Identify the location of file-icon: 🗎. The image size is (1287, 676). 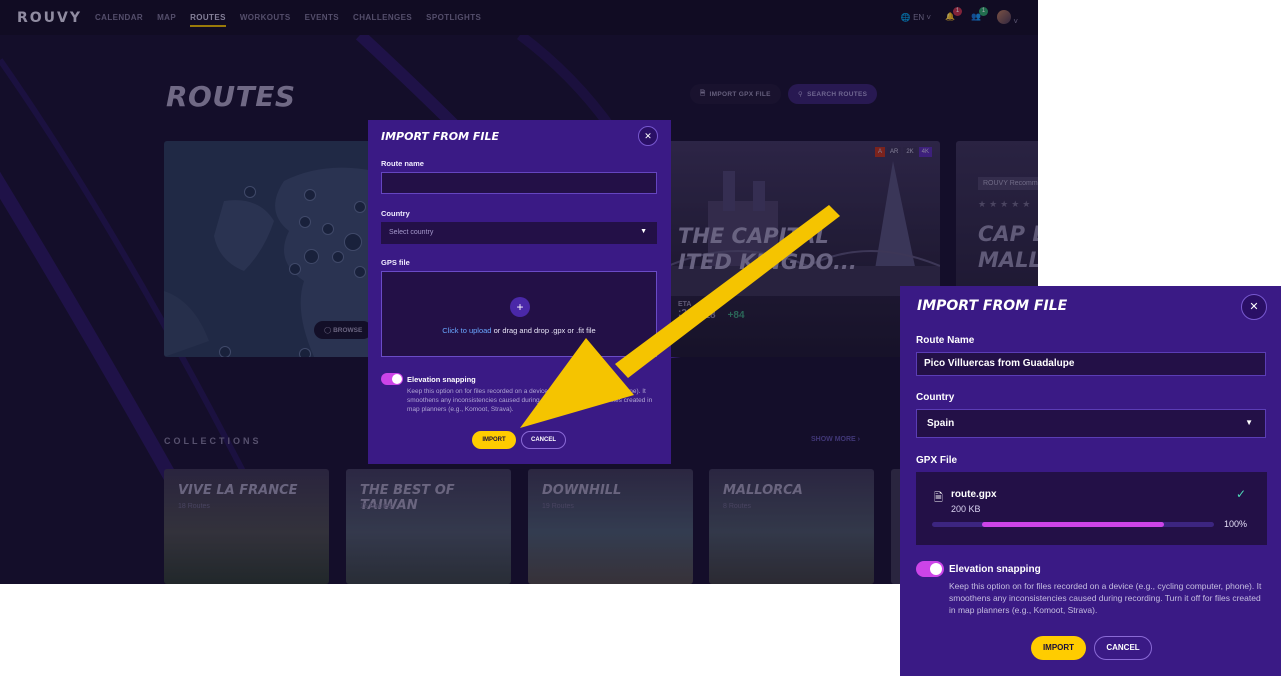
(938, 498).